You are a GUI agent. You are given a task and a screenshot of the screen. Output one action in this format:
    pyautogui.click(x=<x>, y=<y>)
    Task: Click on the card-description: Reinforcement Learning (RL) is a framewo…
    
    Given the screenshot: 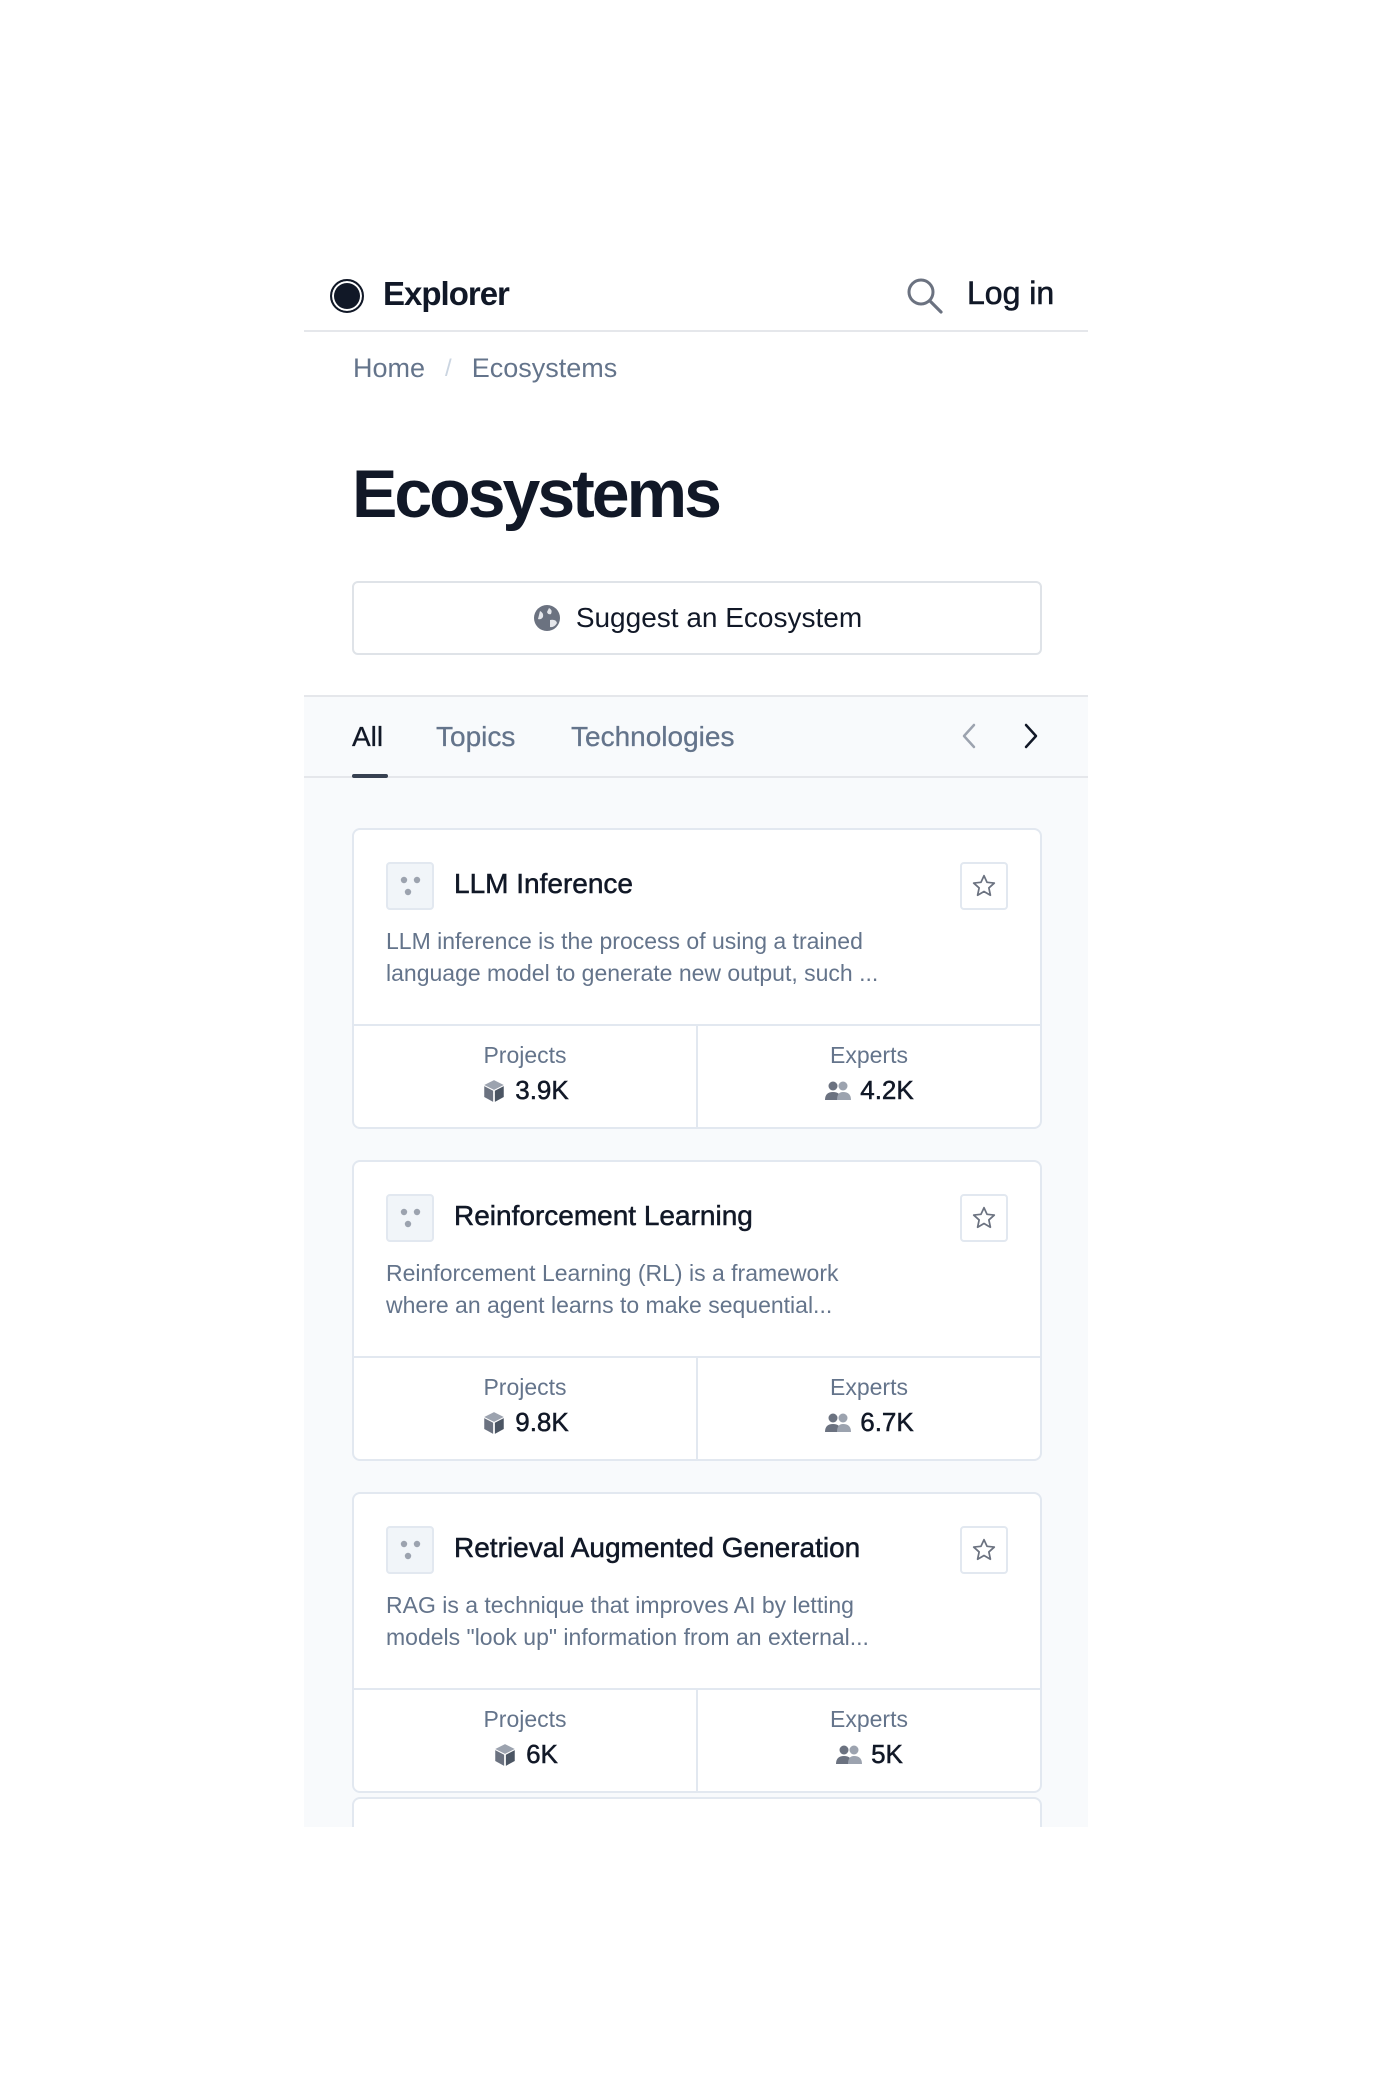 What is the action you would take?
    pyautogui.click(x=612, y=1289)
    